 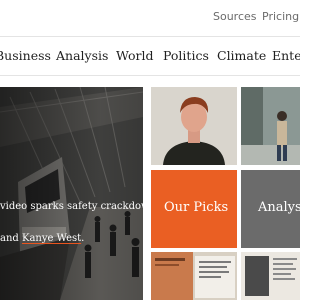 I want to click on nav-item-world: World, so click(x=135, y=55).